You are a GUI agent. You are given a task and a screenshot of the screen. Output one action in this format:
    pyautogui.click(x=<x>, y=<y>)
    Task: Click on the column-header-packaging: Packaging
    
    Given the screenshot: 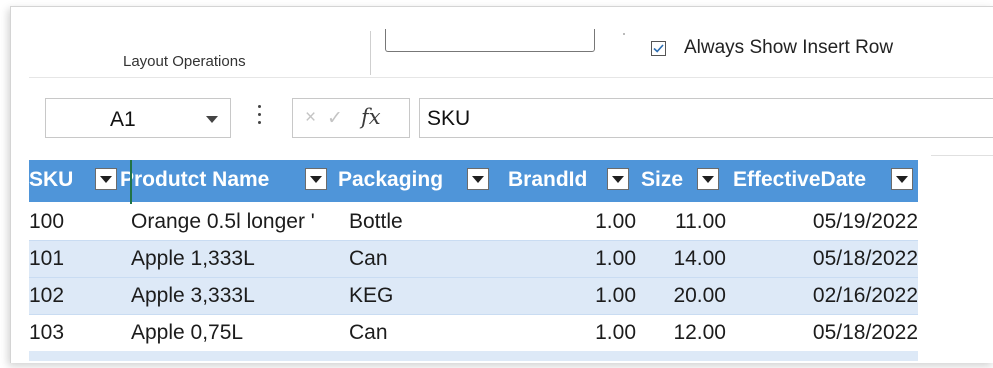 What is the action you would take?
    pyautogui.click(x=418, y=181)
    